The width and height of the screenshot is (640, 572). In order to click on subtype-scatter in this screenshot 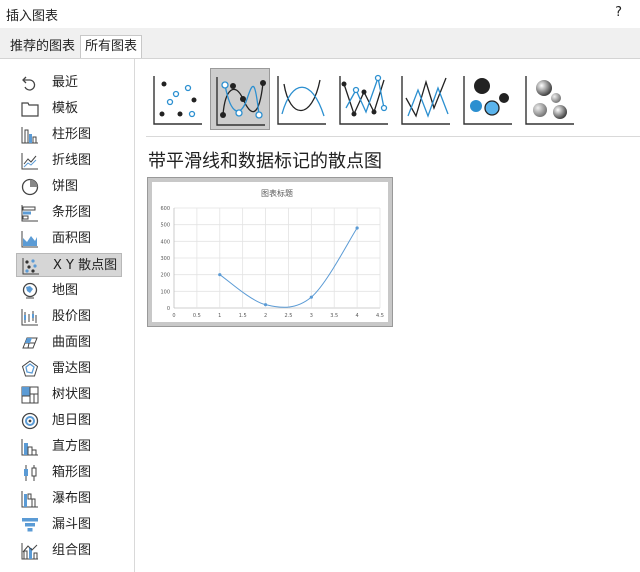, I will do `click(178, 99)`.